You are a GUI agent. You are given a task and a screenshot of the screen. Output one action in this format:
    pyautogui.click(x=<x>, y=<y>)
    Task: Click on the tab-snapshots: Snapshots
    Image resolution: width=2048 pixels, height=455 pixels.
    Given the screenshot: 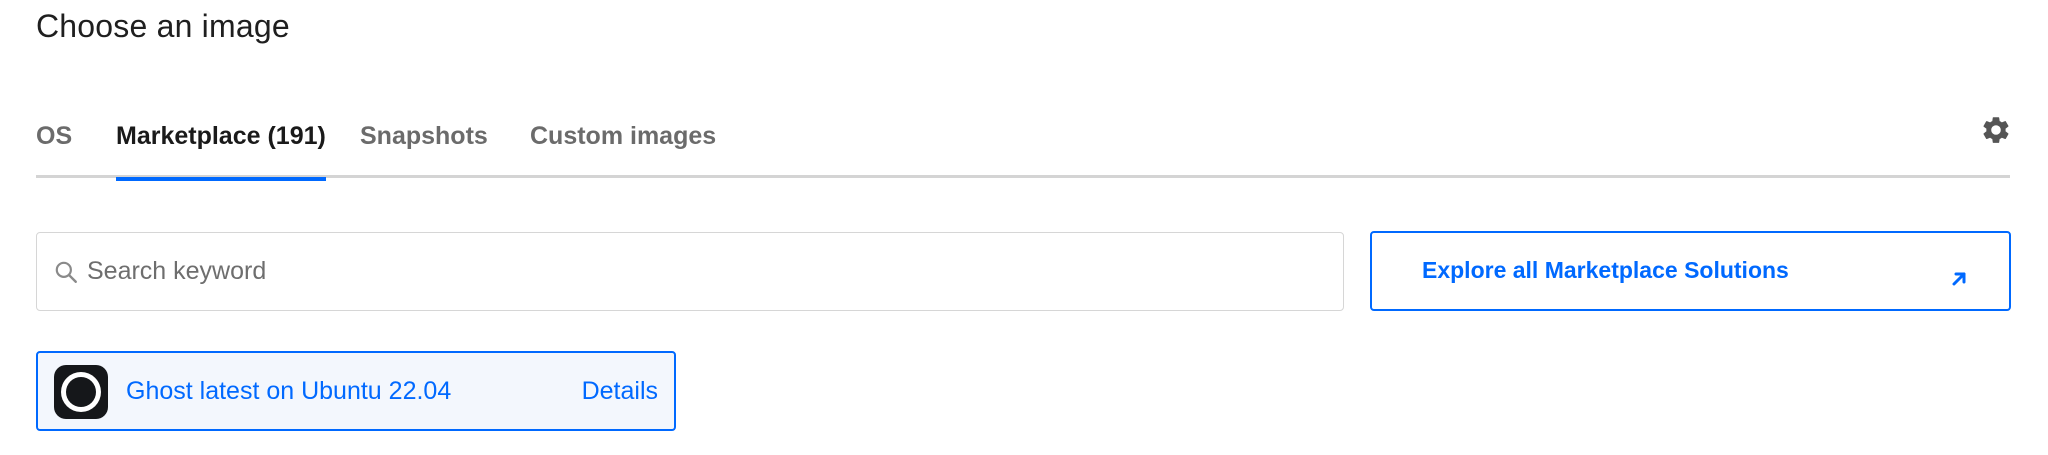 What is the action you would take?
    pyautogui.click(x=424, y=150)
    